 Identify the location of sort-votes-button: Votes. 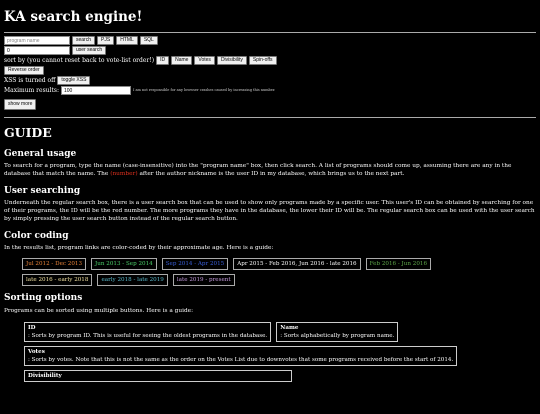
(204, 61).